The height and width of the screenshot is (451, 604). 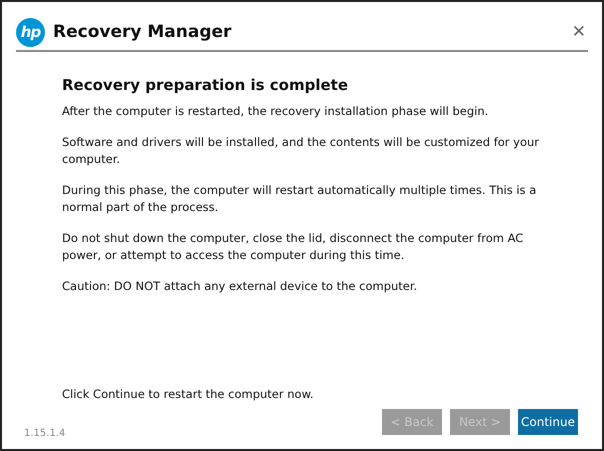 What do you see at coordinates (579, 32) in the screenshot?
I see `close-button: ✕` at bounding box center [579, 32].